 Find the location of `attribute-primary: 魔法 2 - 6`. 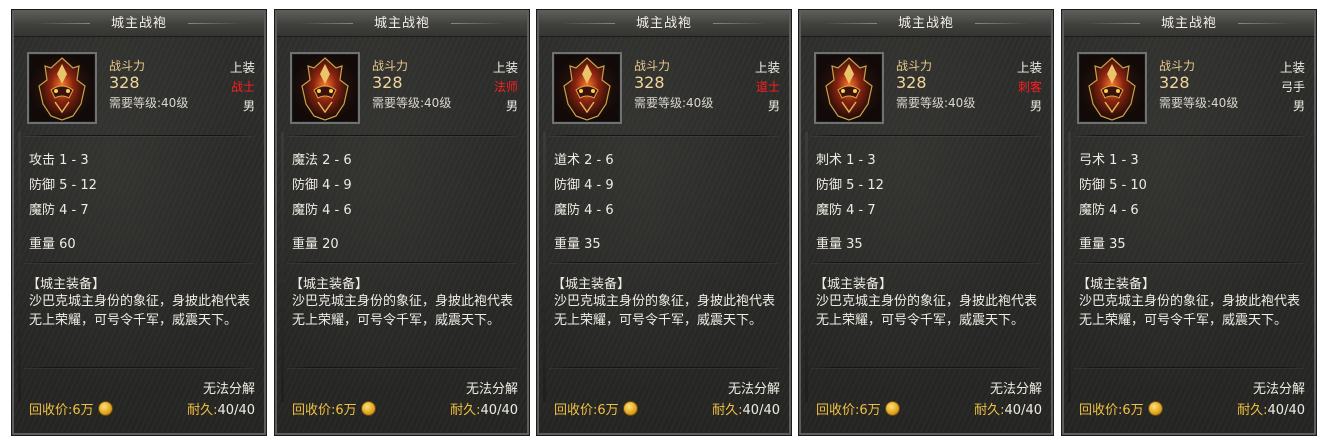

attribute-primary: 魔法 2 - 6 is located at coordinates (322, 160).